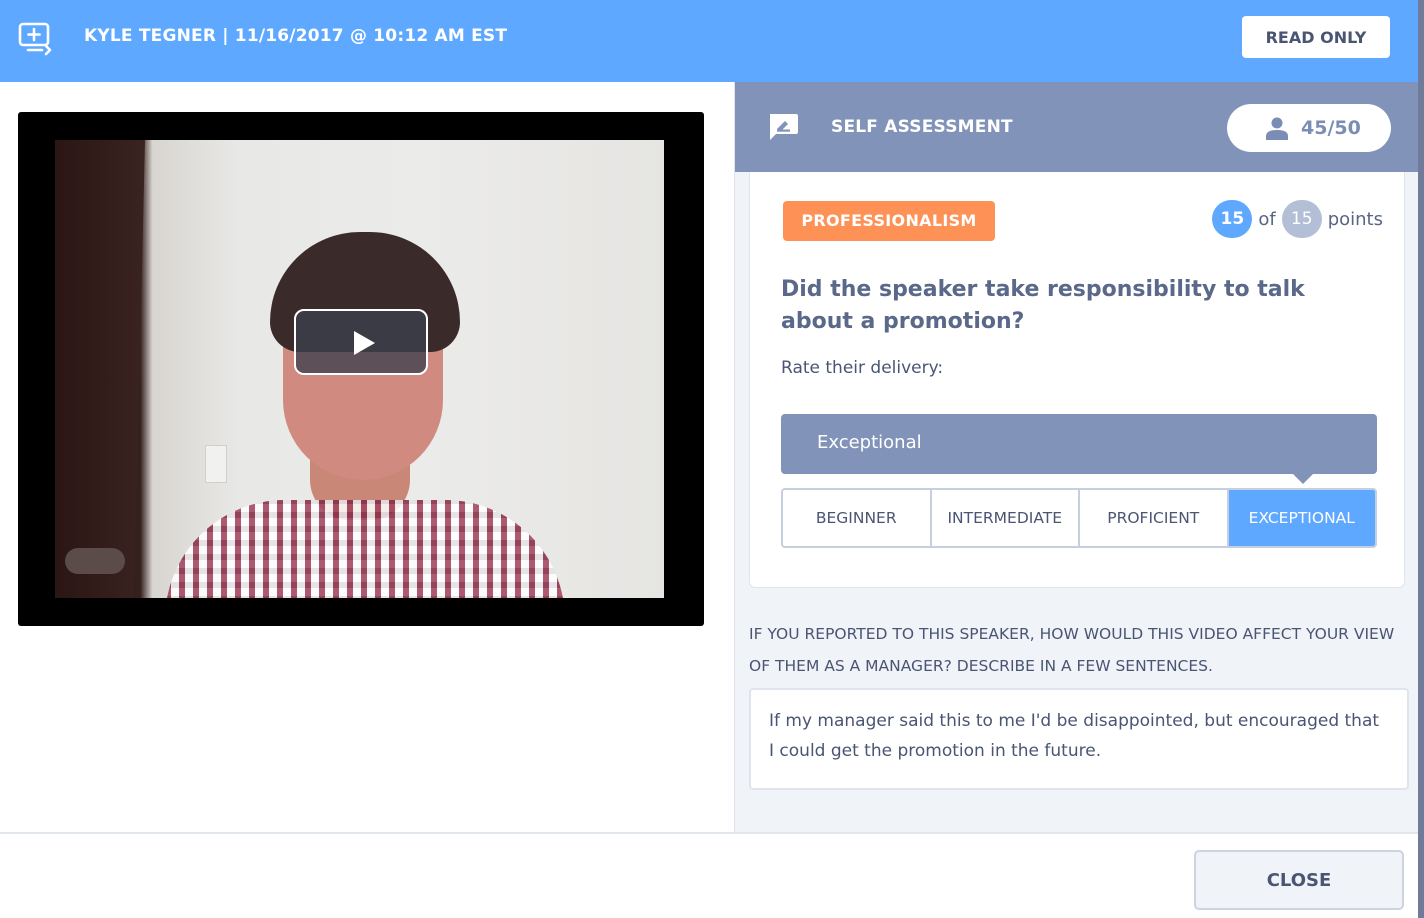 The height and width of the screenshot is (918, 1424). Describe the element at coordinates (1077, 127) in the screenshot. I see `assessment-header: SELF ASSESSMENT 45/50` at that location.